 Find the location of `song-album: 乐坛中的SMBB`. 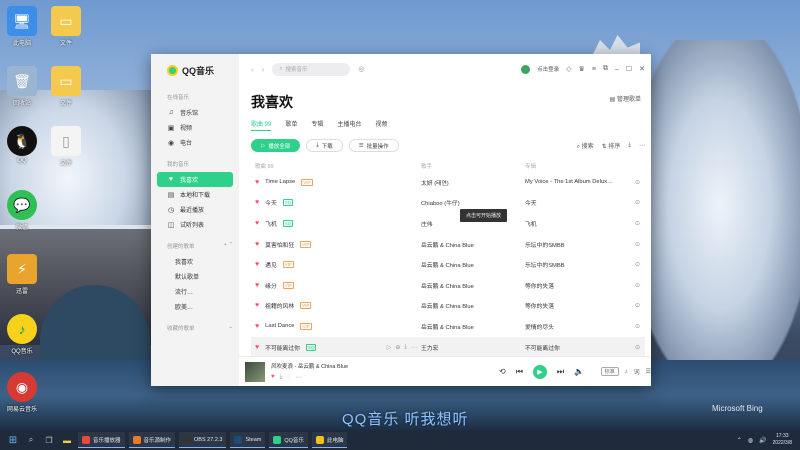

song-album: 乐坛中的SMBB is located at coordinates (580, 244).